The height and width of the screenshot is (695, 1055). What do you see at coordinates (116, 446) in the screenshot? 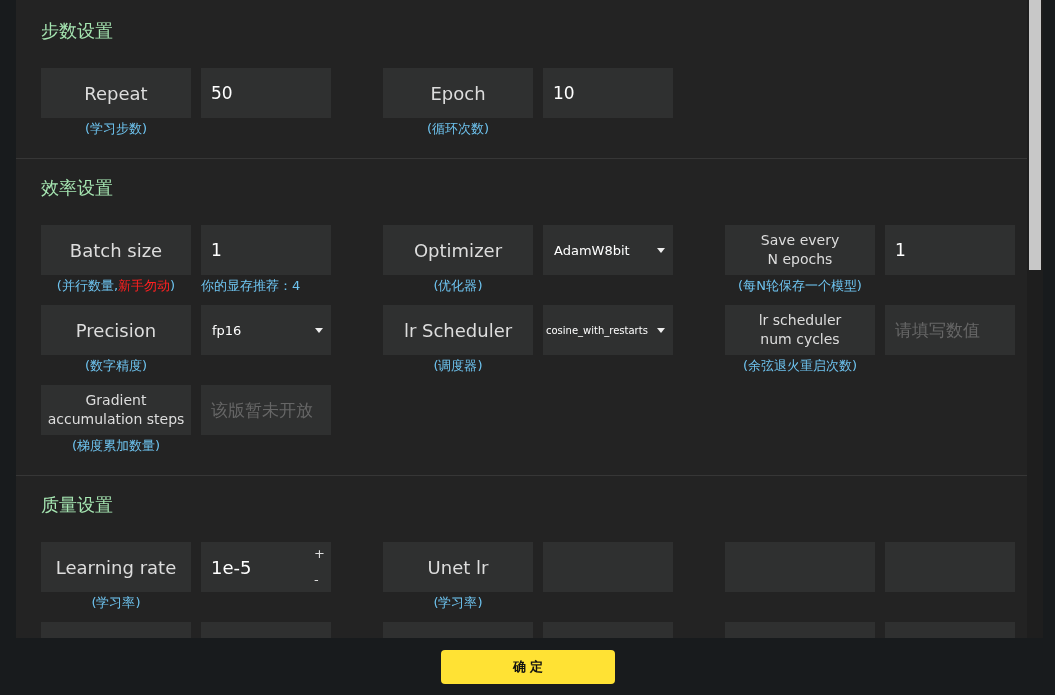
I see `field-hint: (梯度累加数量)` at bounding box center [116, 446].